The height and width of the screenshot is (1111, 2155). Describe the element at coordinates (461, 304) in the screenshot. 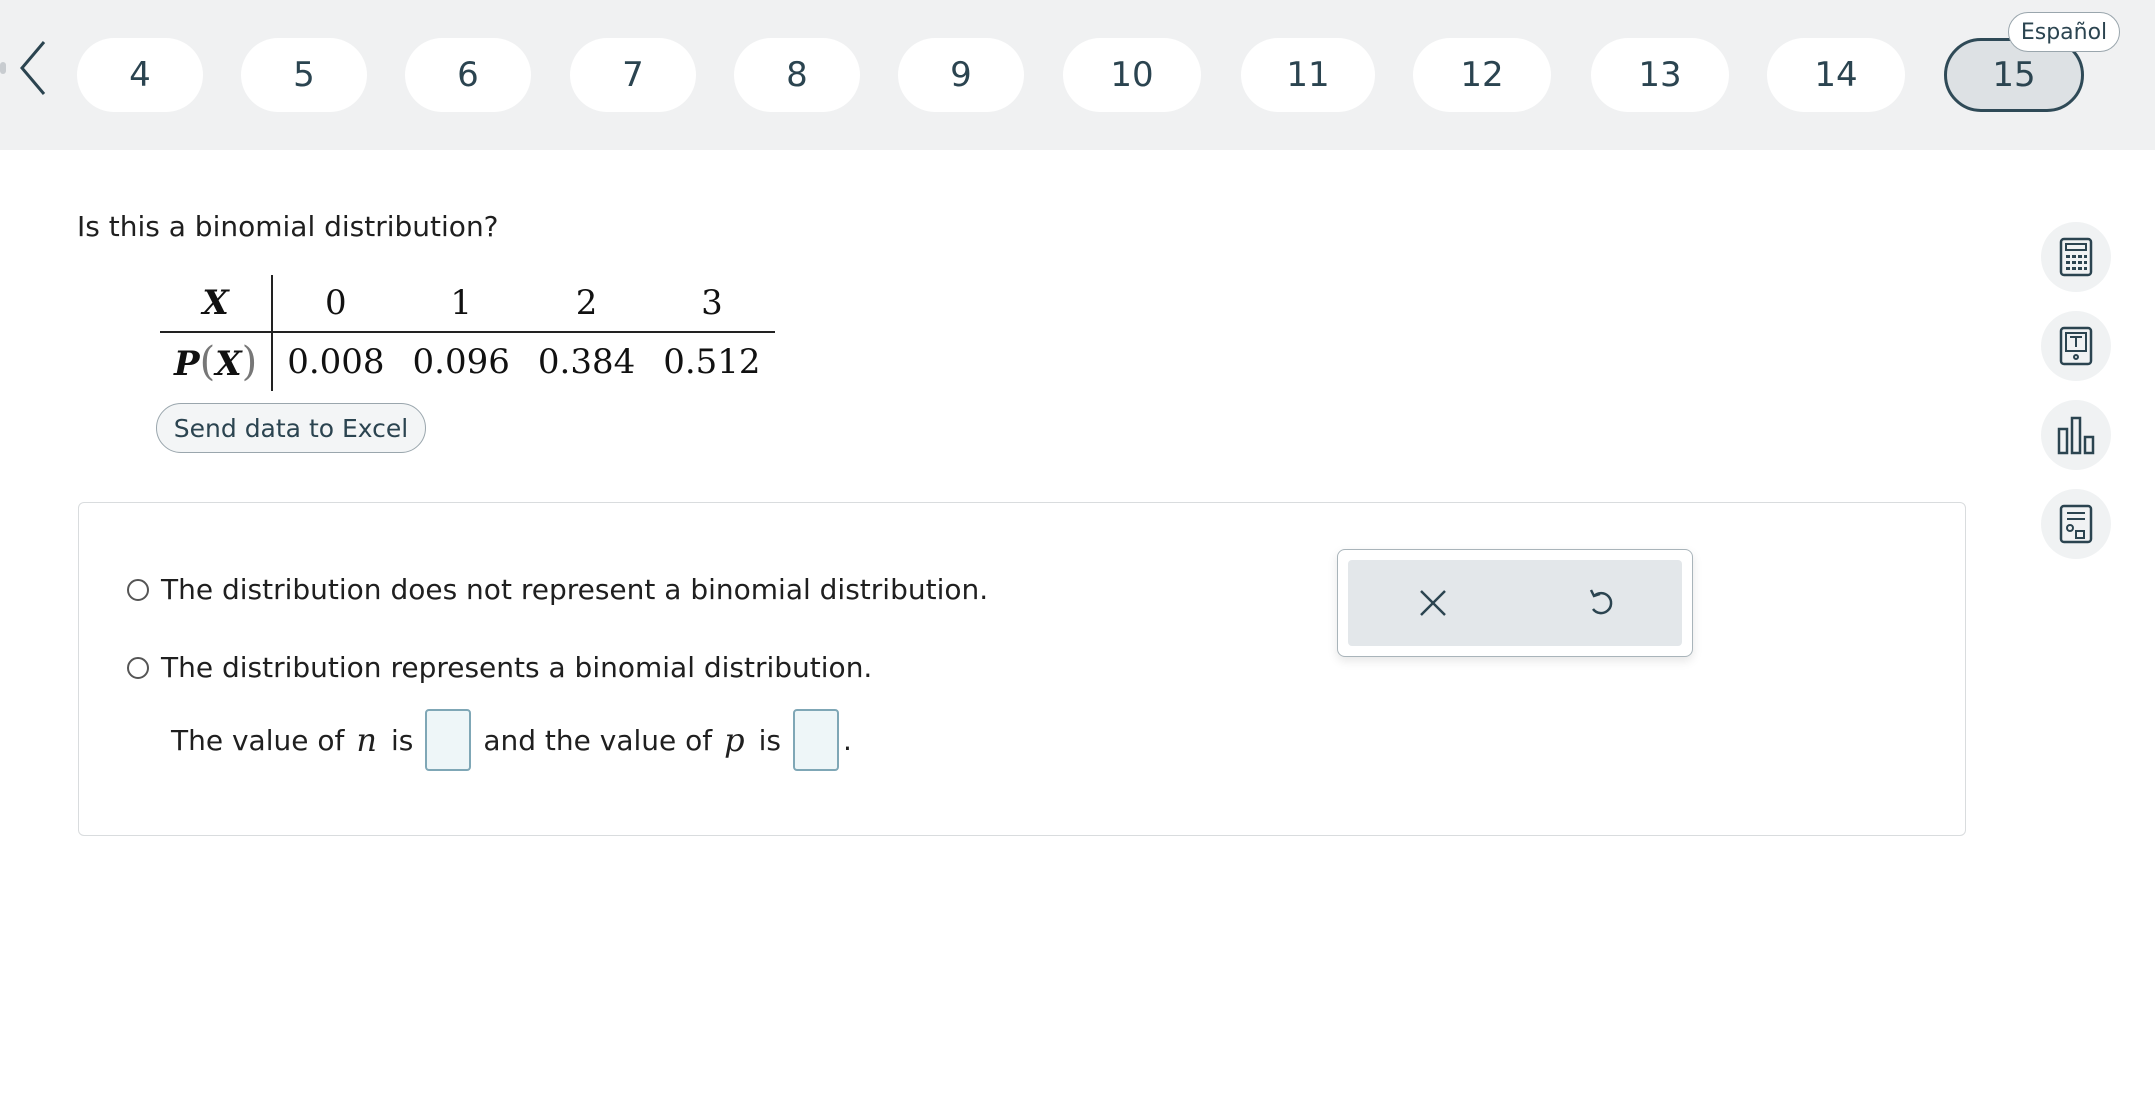

I see `x-value: 1` at that location.